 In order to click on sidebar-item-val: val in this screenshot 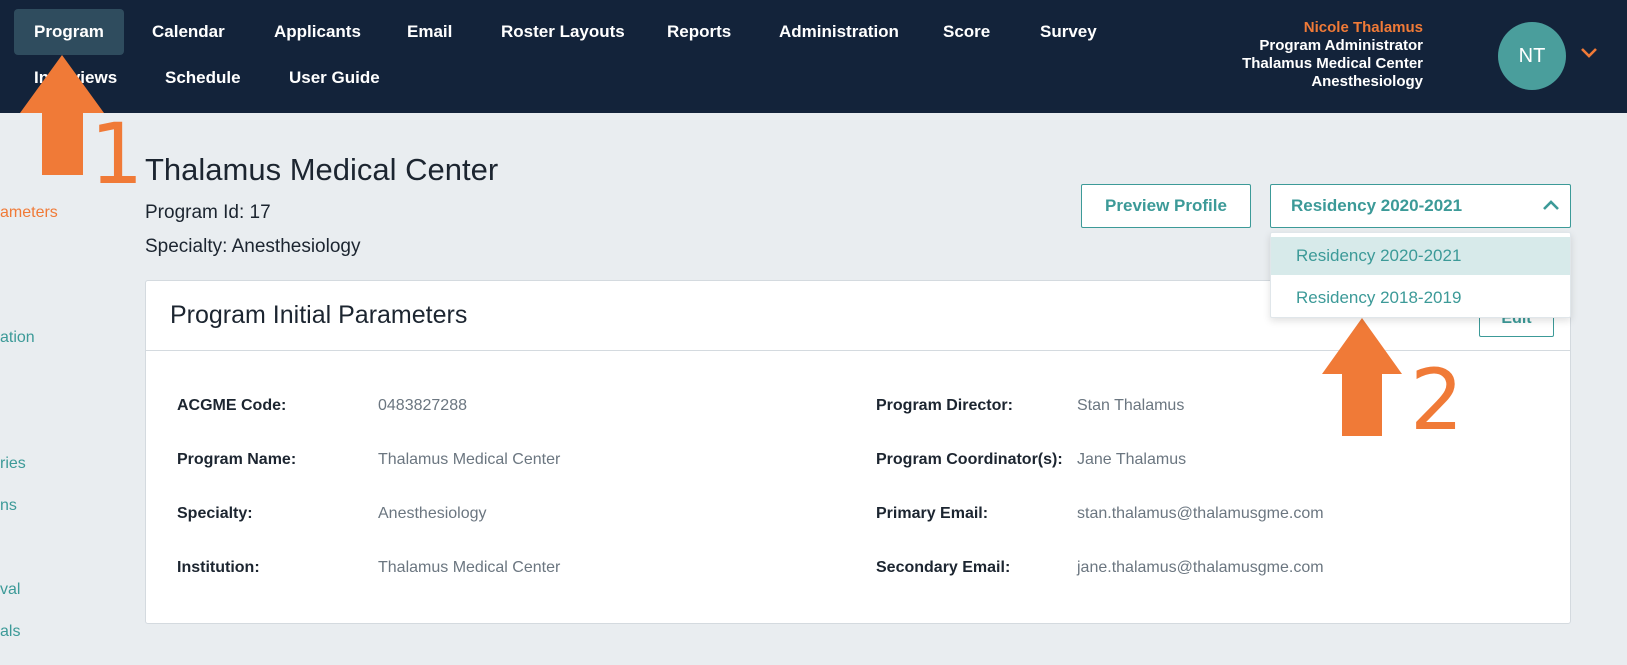, I will do `click(10, 590)`.